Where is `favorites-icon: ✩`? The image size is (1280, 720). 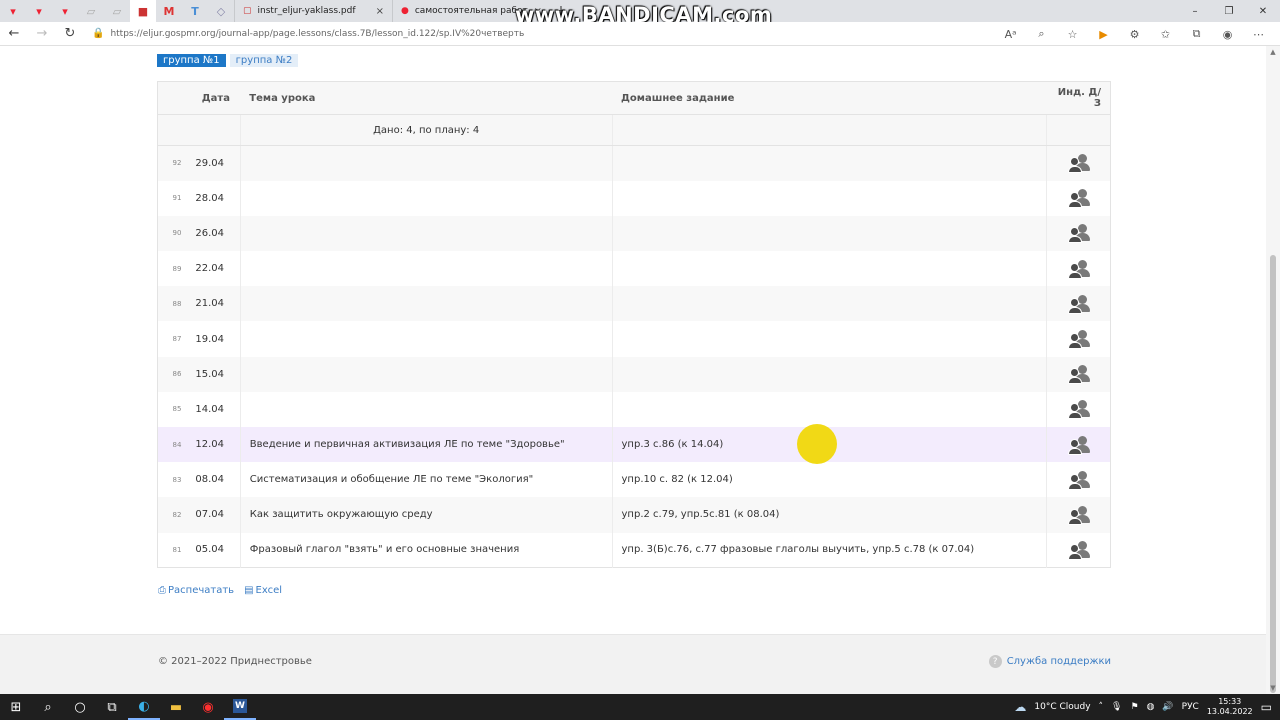
favorites-icon: ✩ is located at coordinates (1165, 34).